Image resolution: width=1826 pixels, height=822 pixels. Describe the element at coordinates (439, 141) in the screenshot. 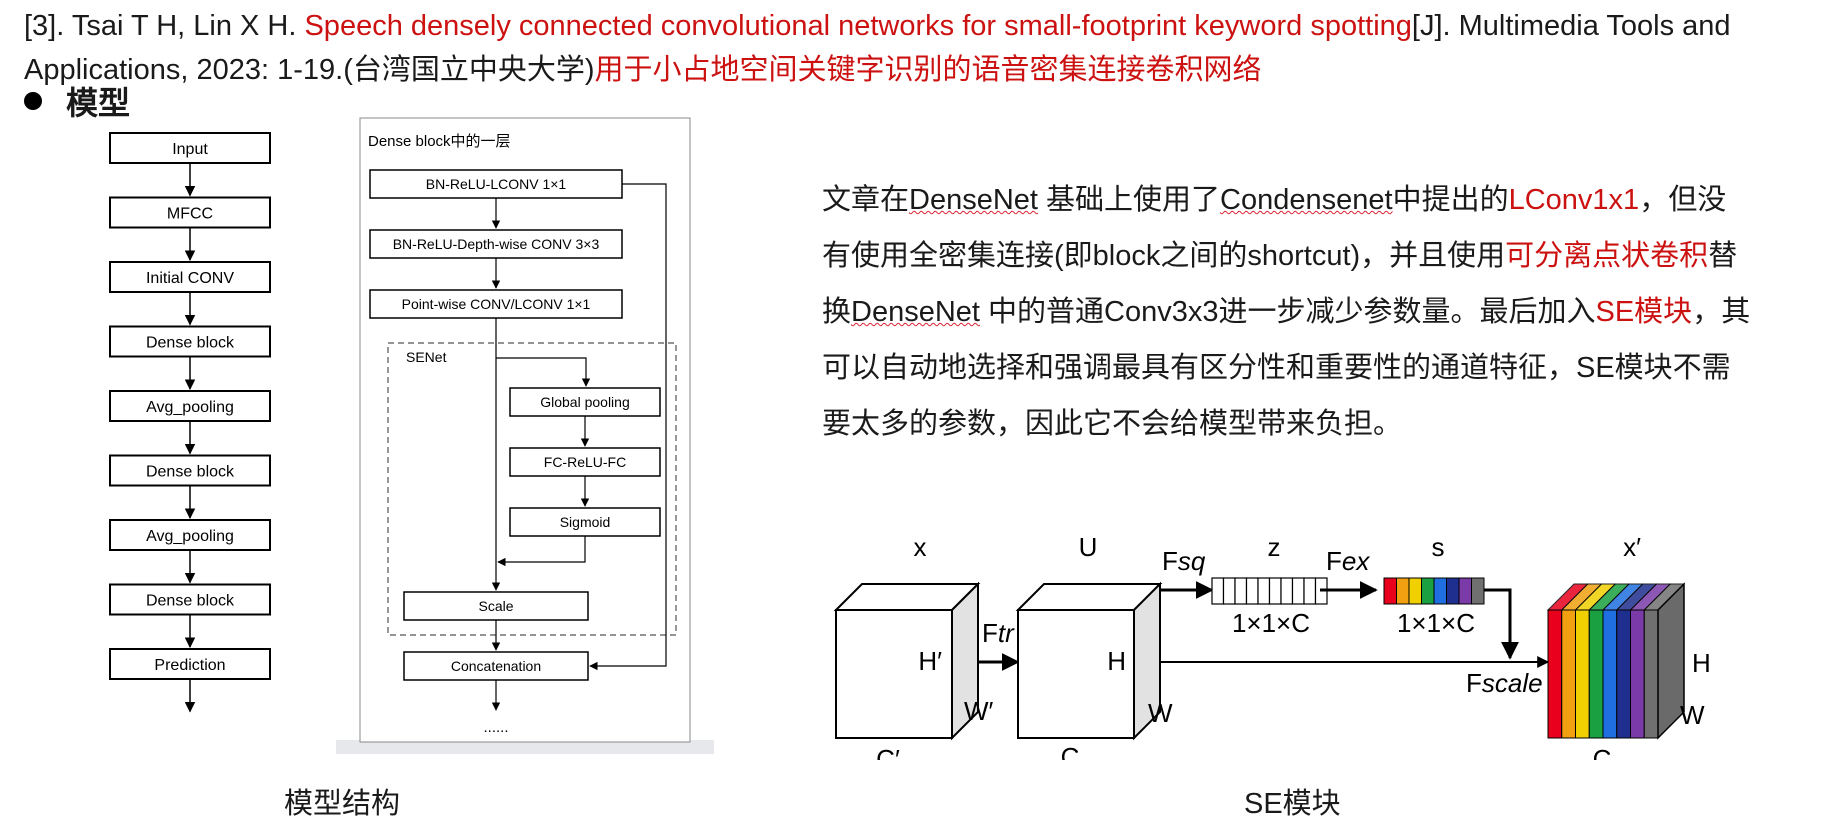

I see `dense-layer-title: Dense block中的一层` at that location.